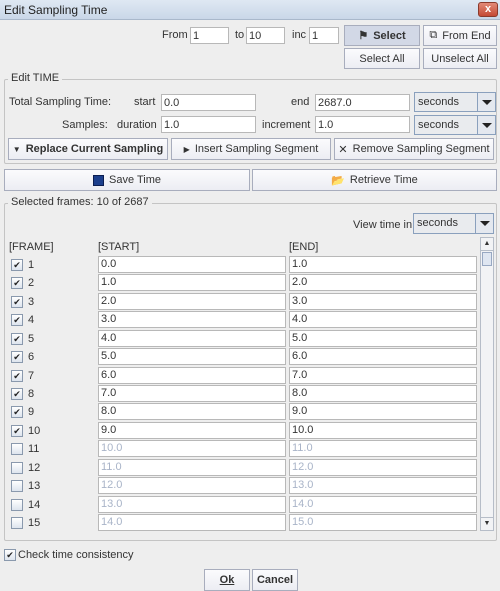  What do you see at coordinates (208, 102) in the screenshot?
I see `start-input` at bounding box center [208, 102].